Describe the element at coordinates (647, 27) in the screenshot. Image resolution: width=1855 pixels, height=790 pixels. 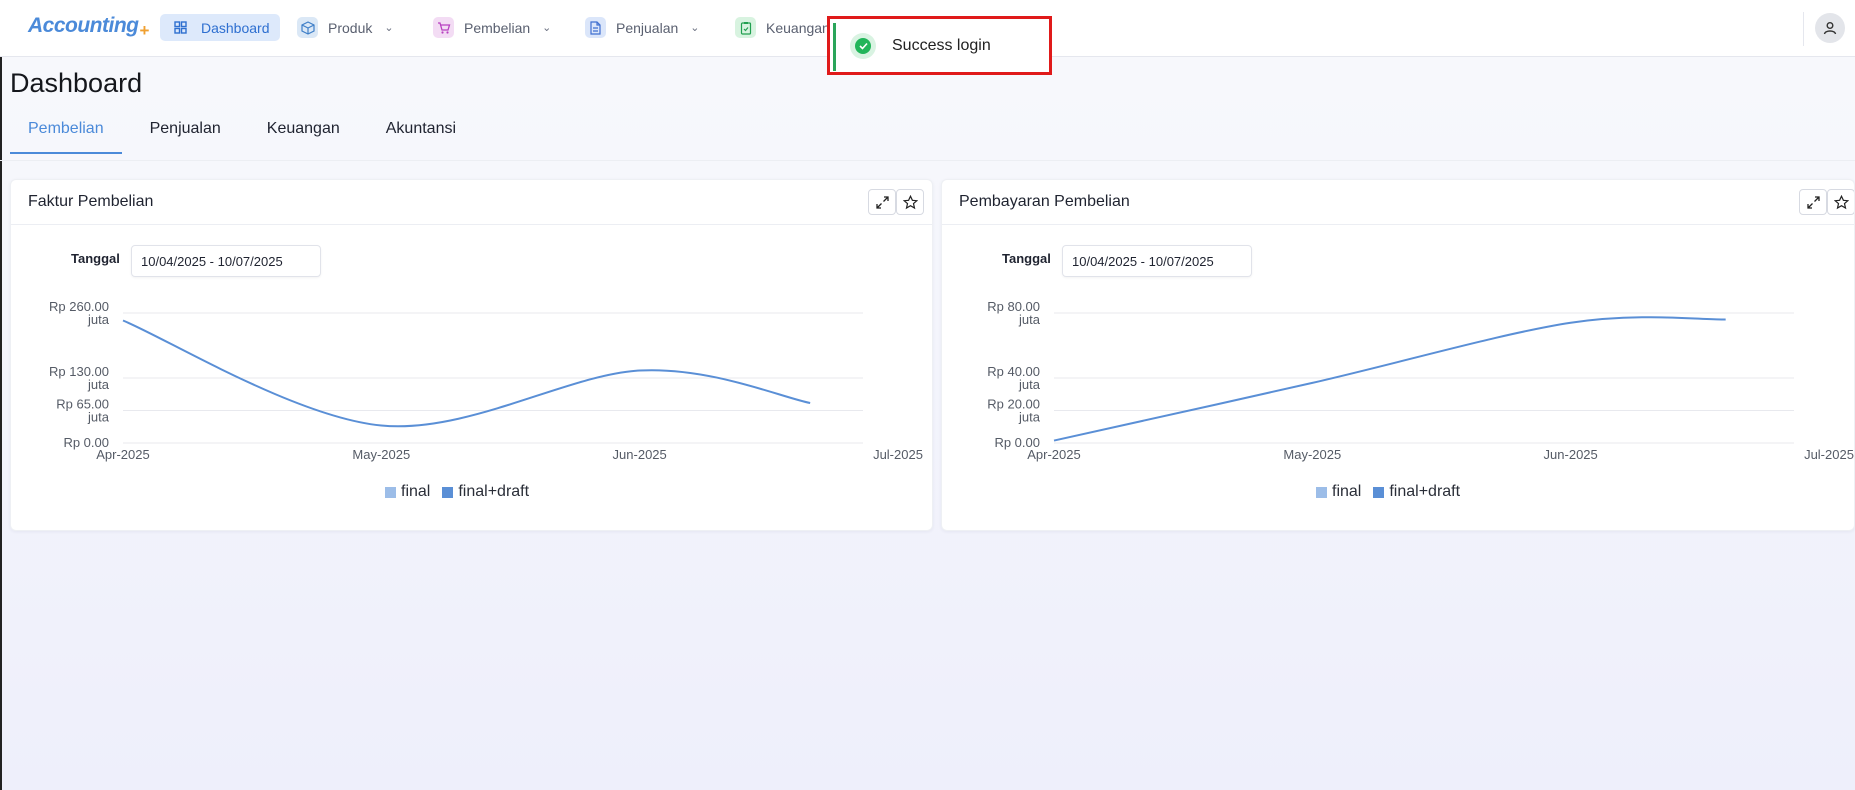
I see `nav-label: Penjualan` at that location.